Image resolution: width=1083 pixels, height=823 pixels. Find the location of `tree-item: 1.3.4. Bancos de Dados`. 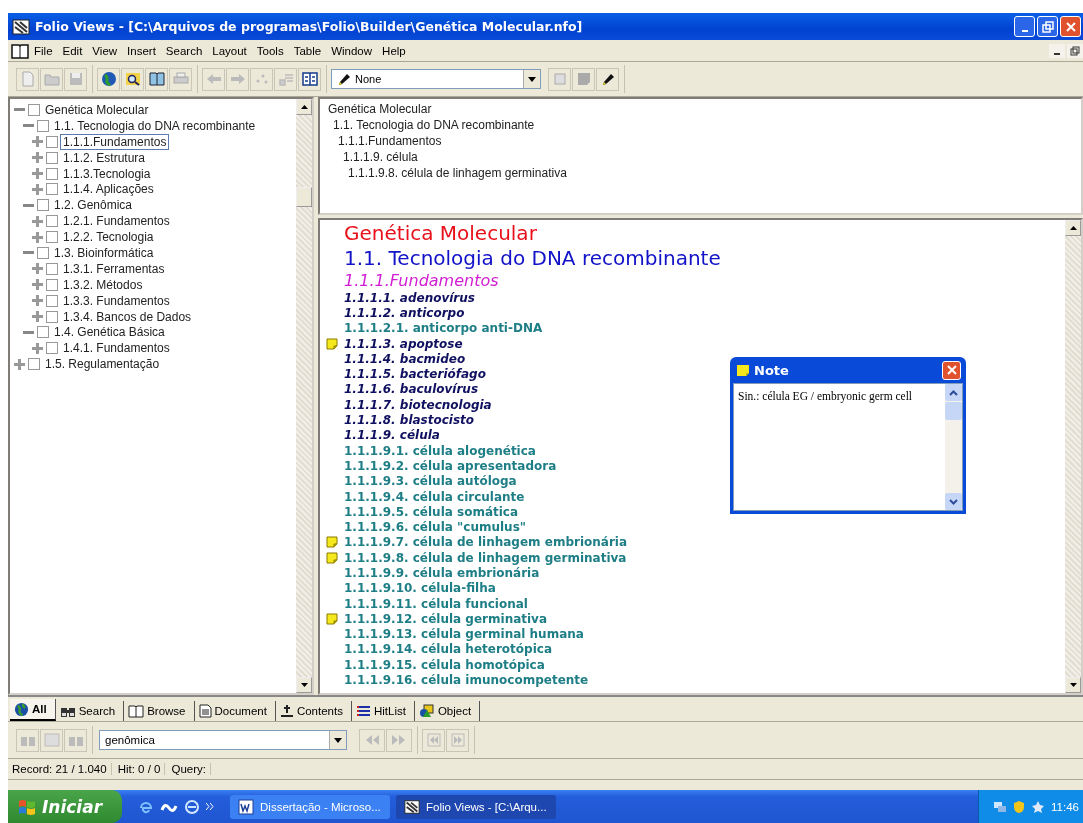

tree-item: 1.3.4. Bancos de Dados is located at coordinates (127, 316).